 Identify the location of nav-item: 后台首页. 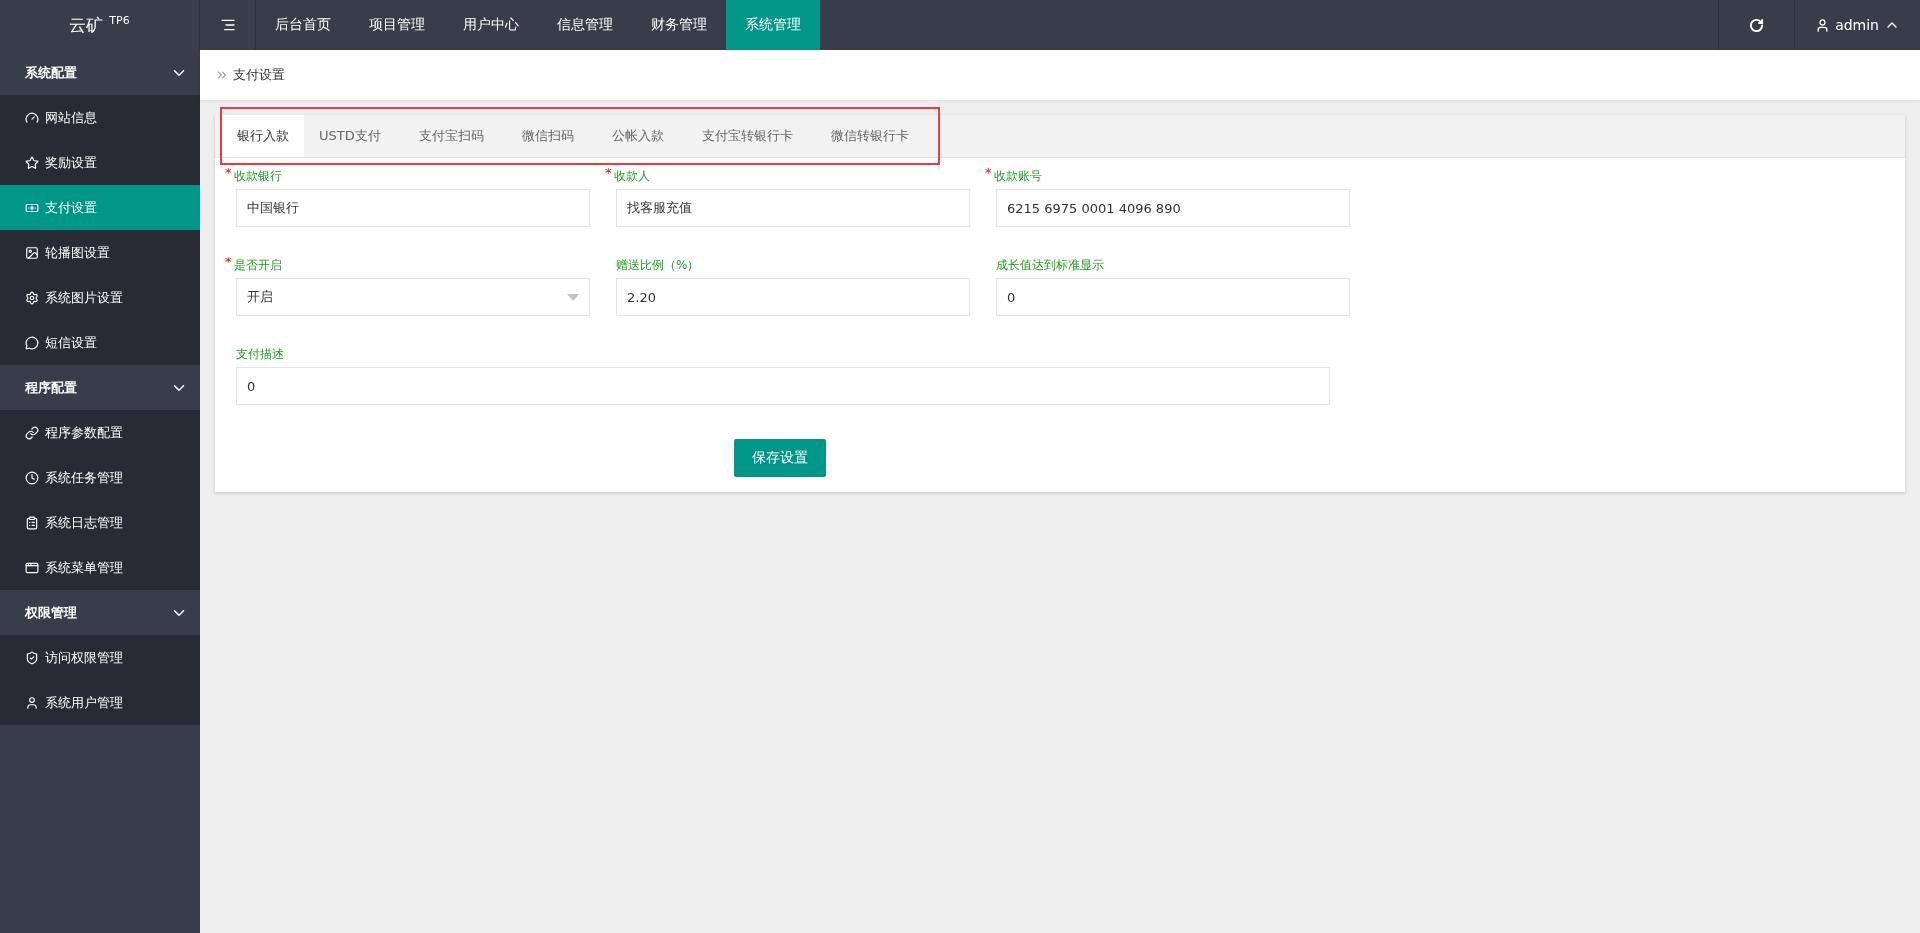
(303, 25).